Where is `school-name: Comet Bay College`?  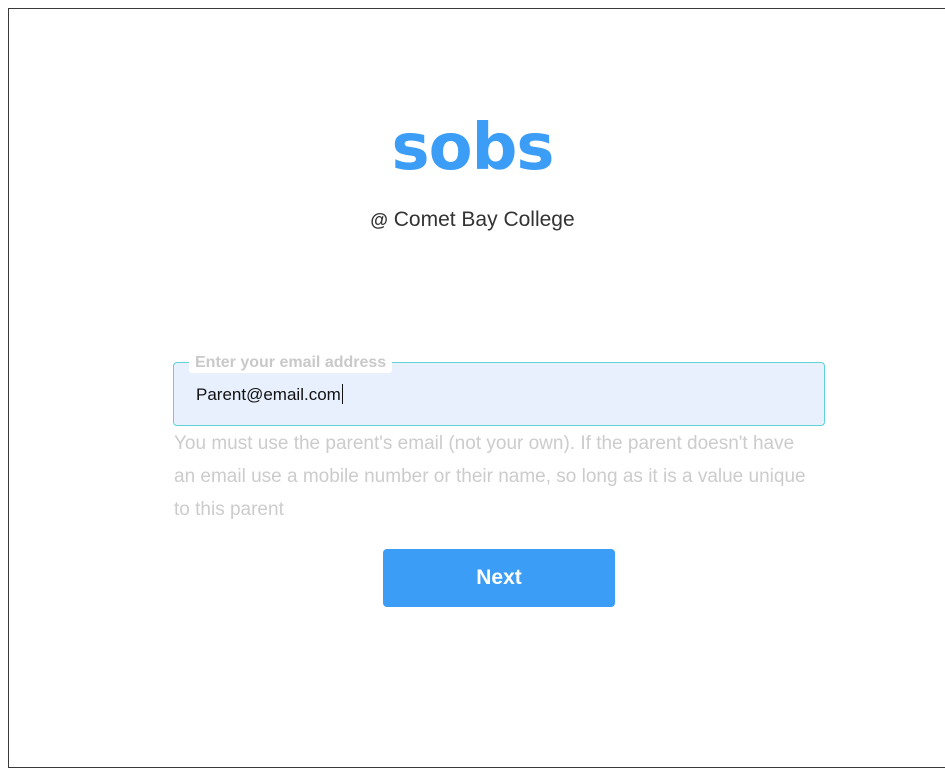 school-name: Comet Bay College is located at coordinates (484, 219).